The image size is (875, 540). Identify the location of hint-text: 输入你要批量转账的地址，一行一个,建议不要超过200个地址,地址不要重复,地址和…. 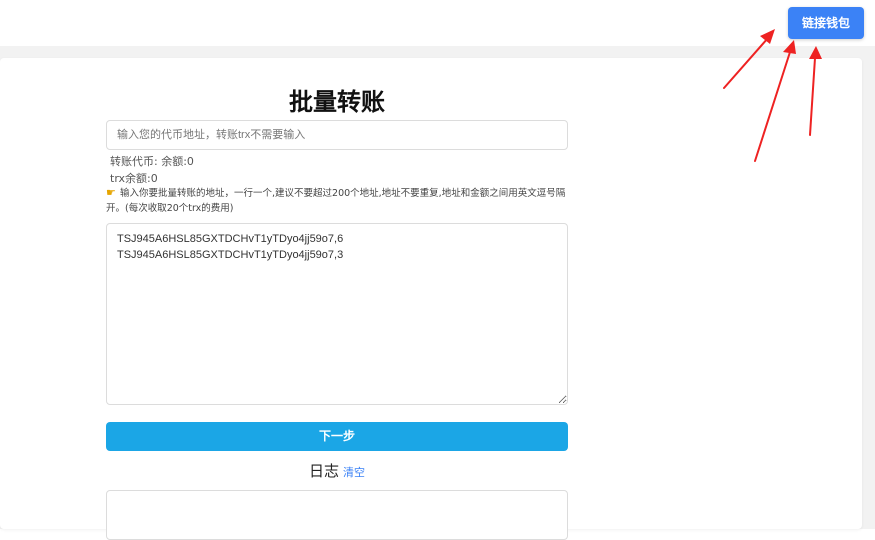
(336, 201).